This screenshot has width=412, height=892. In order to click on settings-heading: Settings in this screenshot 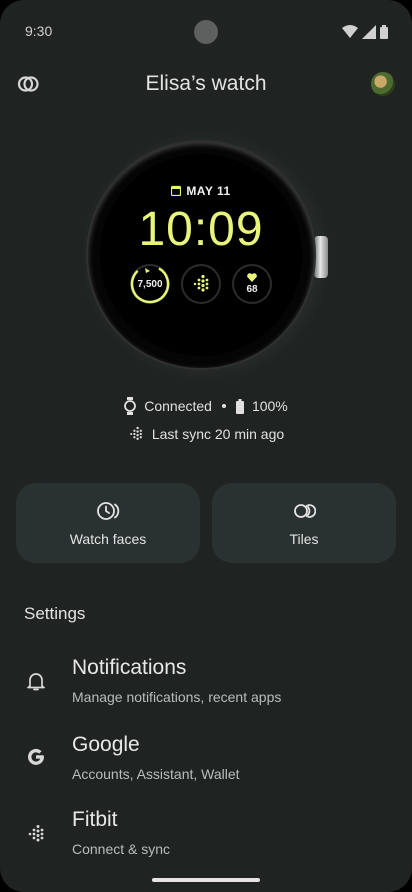, I will do `click(55, 613)`.